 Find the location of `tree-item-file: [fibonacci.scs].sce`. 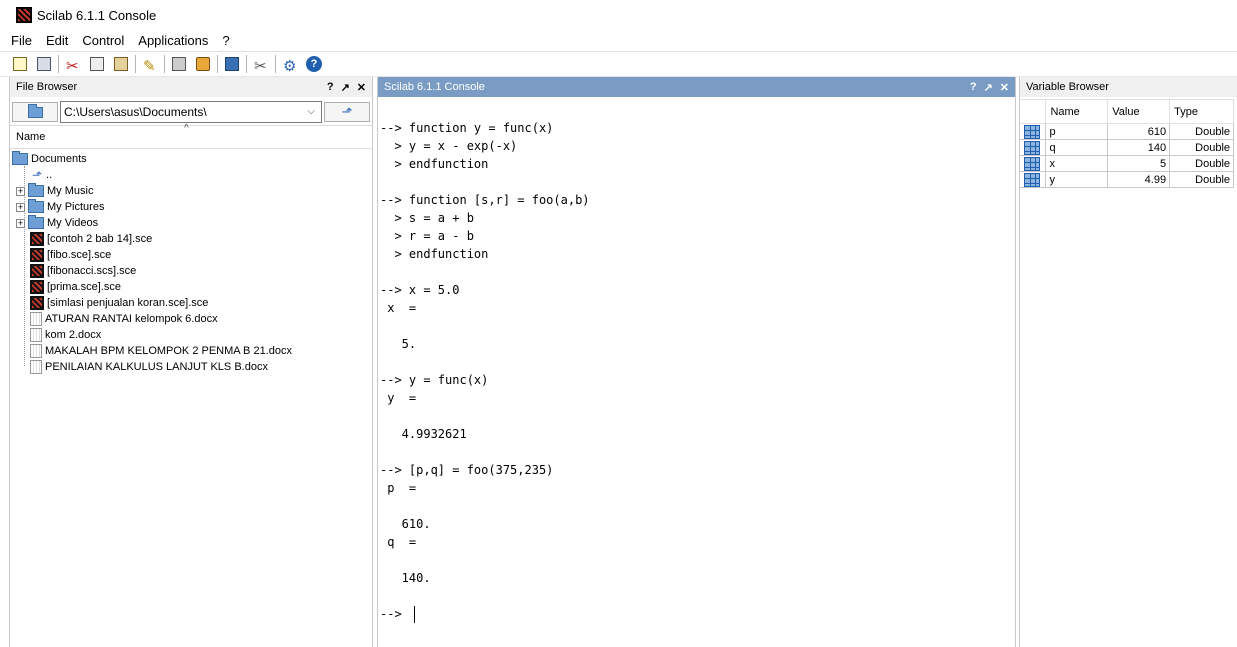

tree-item-file: [fibonacci.scs].sce is located at coordinates (191, 271).